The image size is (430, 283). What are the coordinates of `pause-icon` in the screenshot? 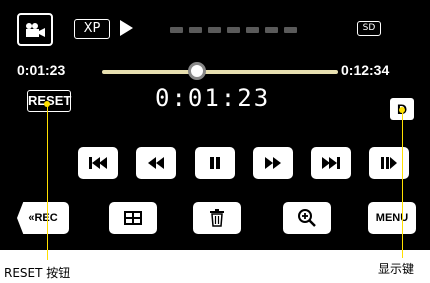 It's located at (215, 163).